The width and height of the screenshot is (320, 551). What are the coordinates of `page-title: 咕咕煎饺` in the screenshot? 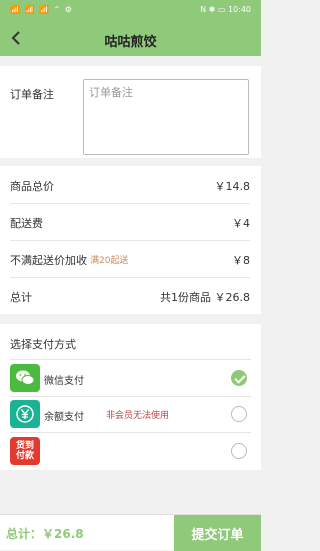 It's located at (130, 42).